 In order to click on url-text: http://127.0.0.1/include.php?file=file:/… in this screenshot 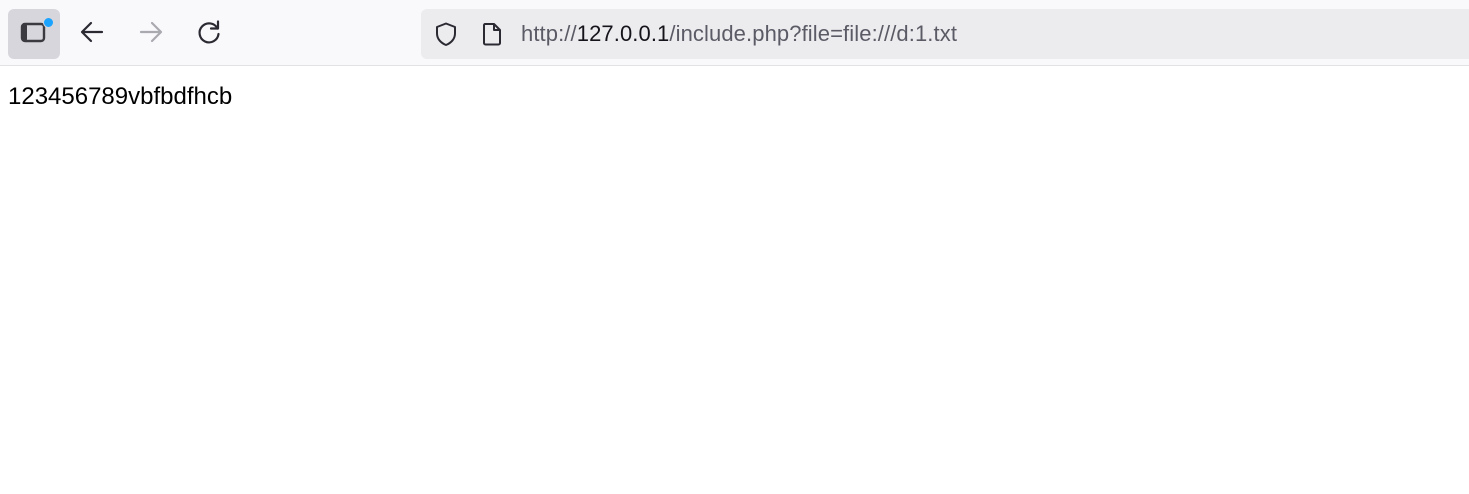, I will do `click(739, 34)`.